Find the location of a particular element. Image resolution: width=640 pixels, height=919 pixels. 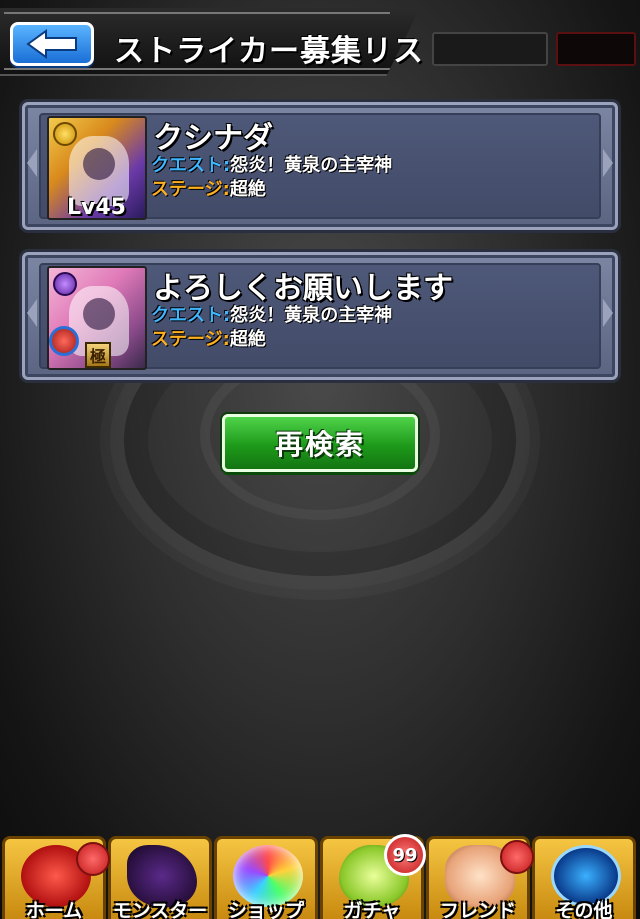

header-slot-right is located at coordinates (596, 49).